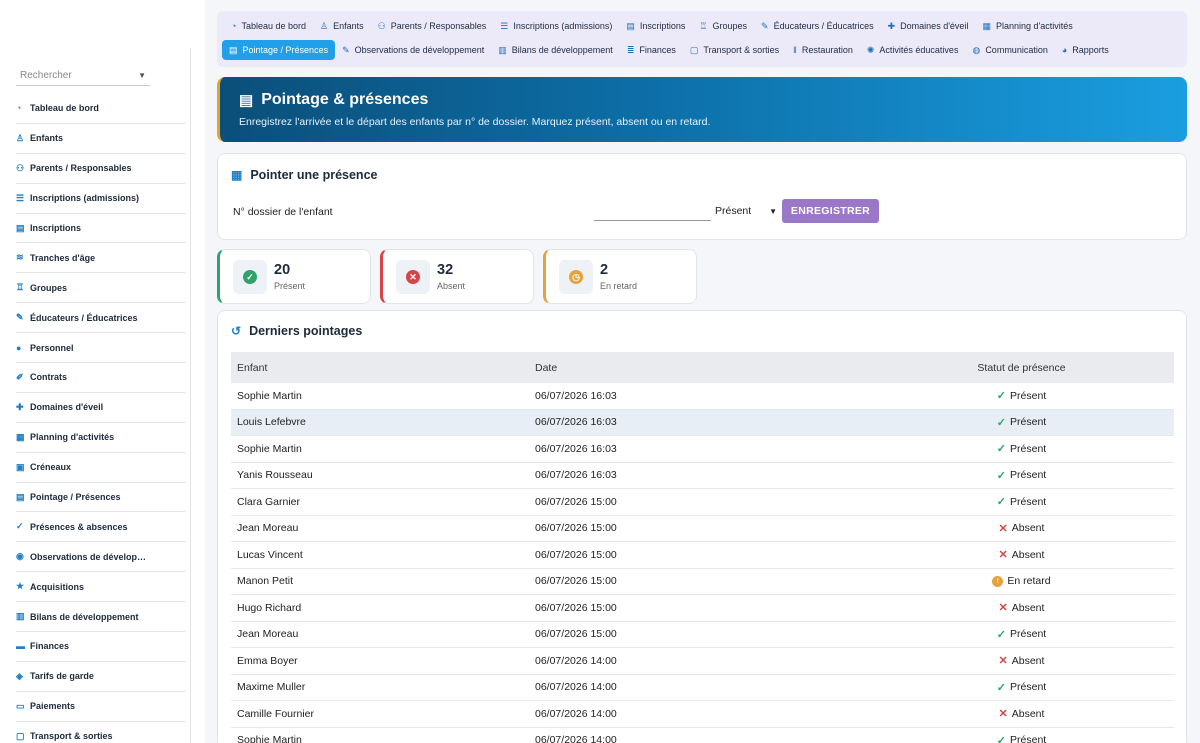  Describe the element at coordinates (84, 616) in the screenshot. I see `sidebar-item-label: Bilans de développement` at that location.